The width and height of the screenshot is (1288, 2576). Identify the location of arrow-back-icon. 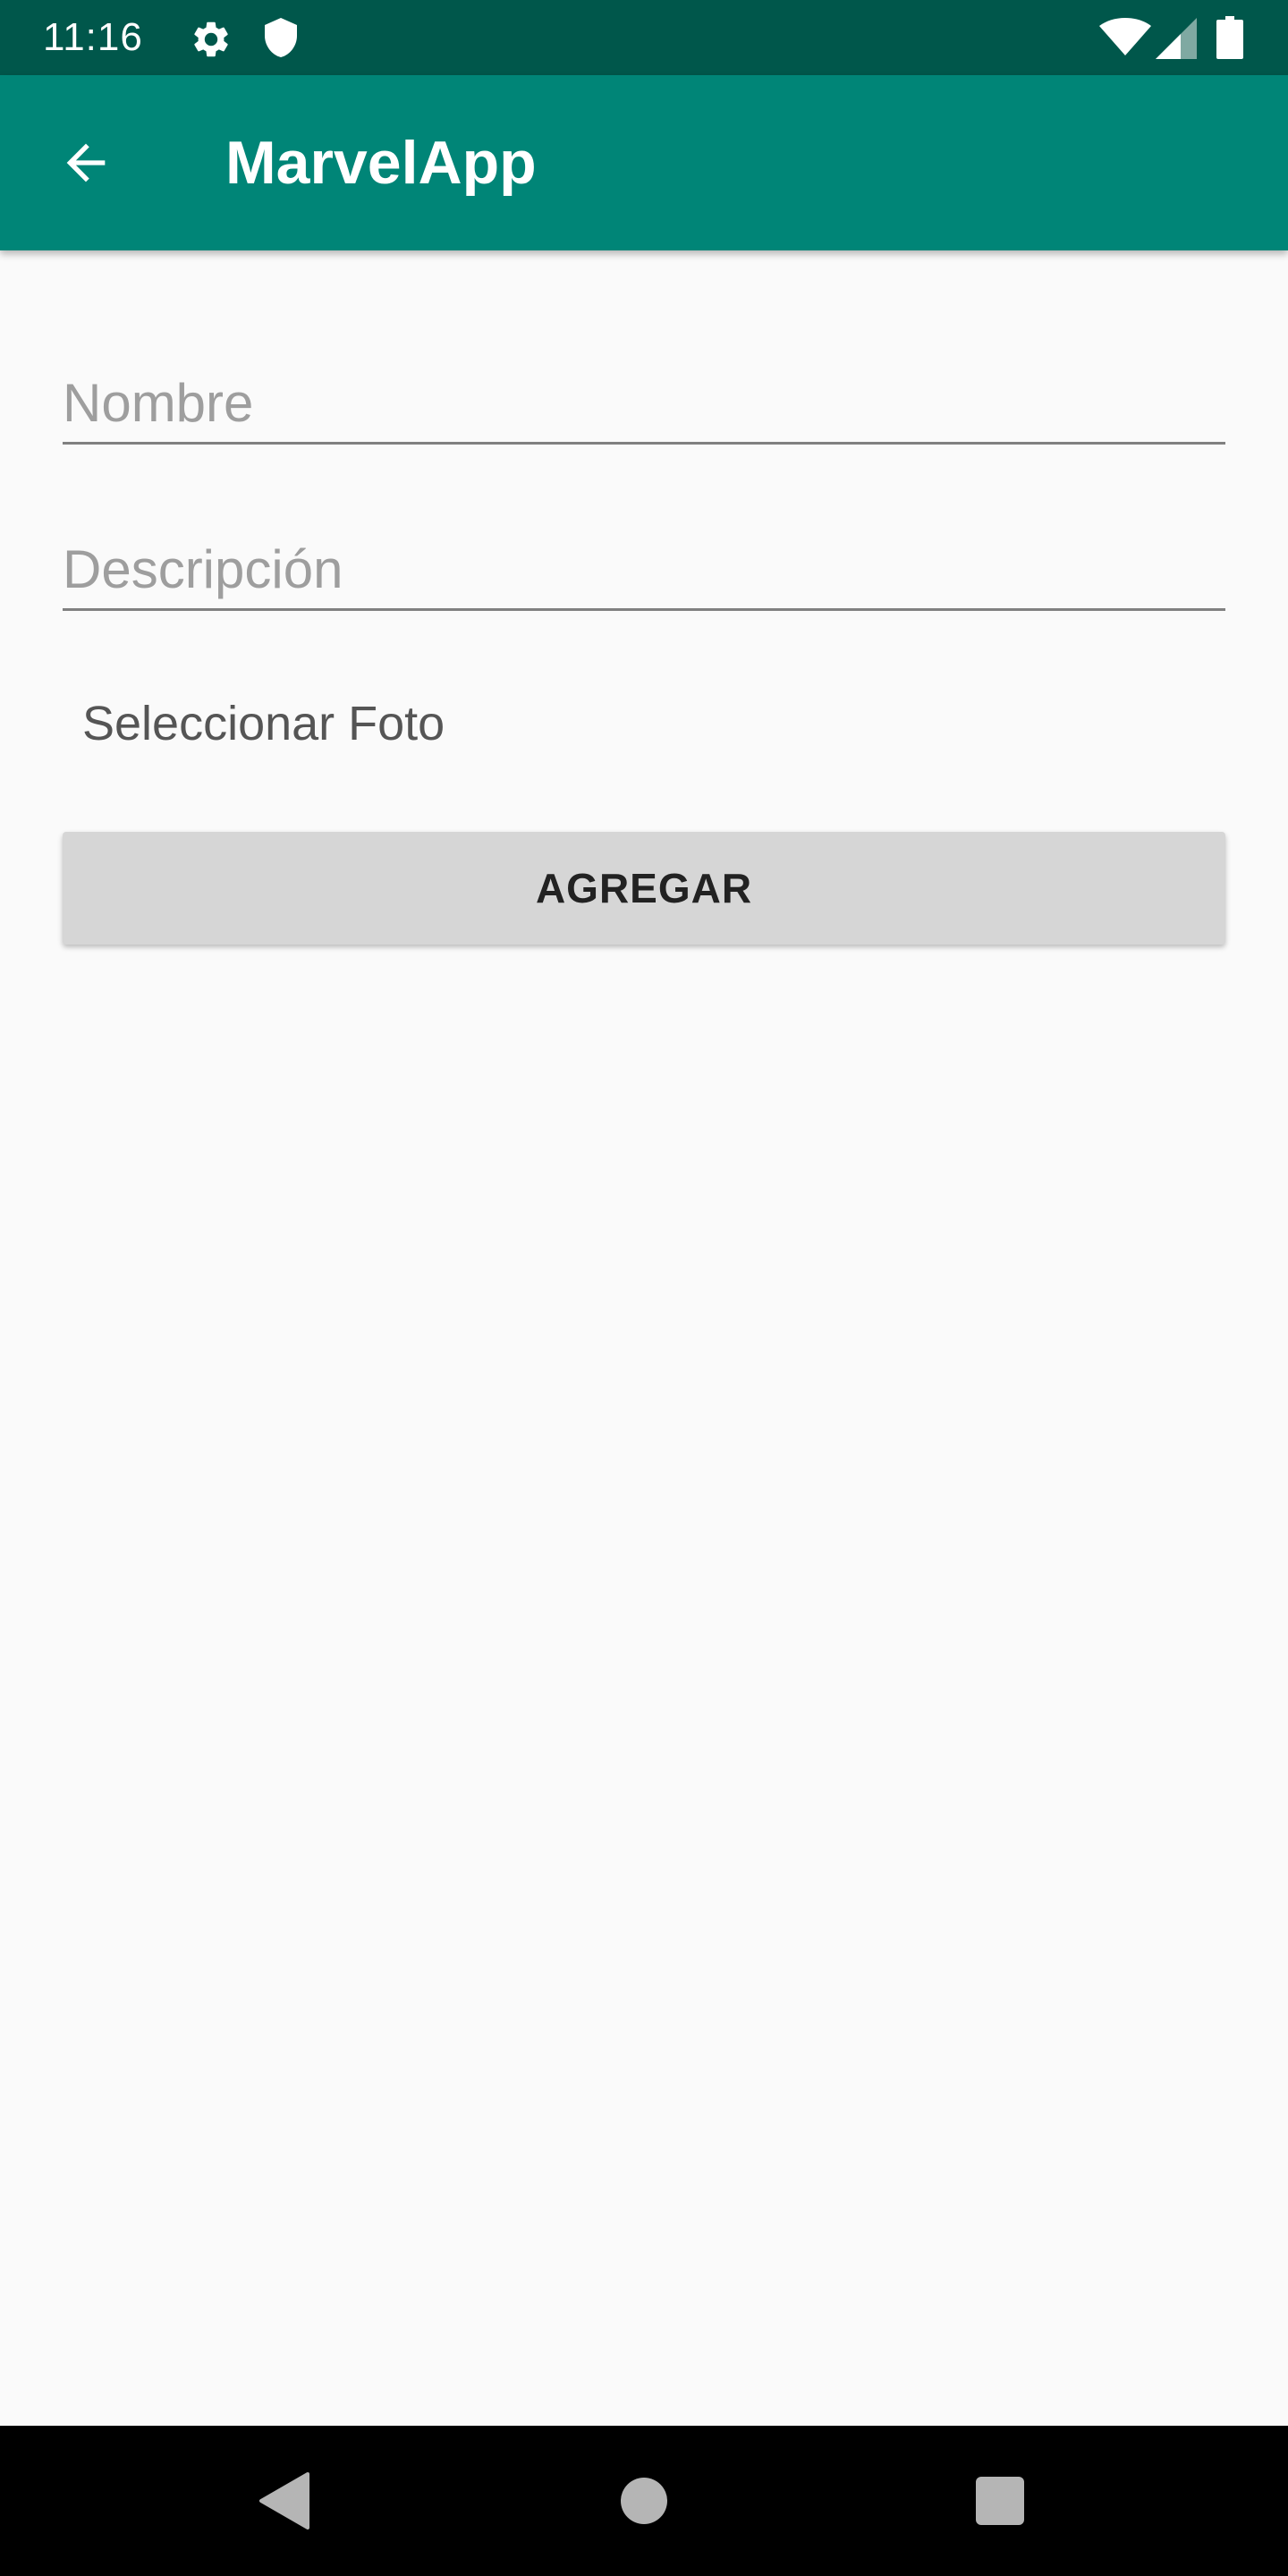
(86, 162).